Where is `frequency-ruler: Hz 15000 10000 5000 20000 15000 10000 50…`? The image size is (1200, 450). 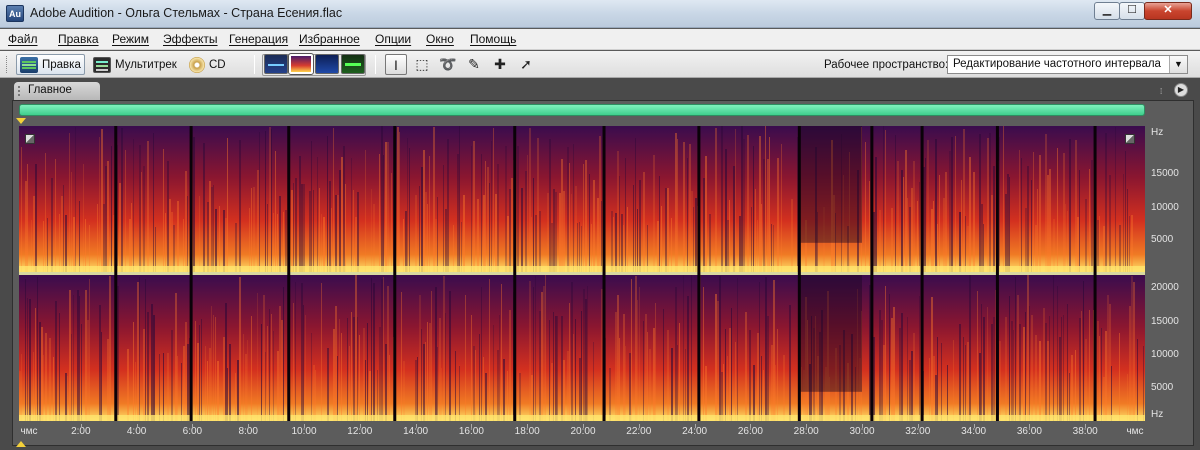 frequency-ruler: Hz 15000 10000 5000 20000 15000 10000 50… is located at coordinates (1169, 273).